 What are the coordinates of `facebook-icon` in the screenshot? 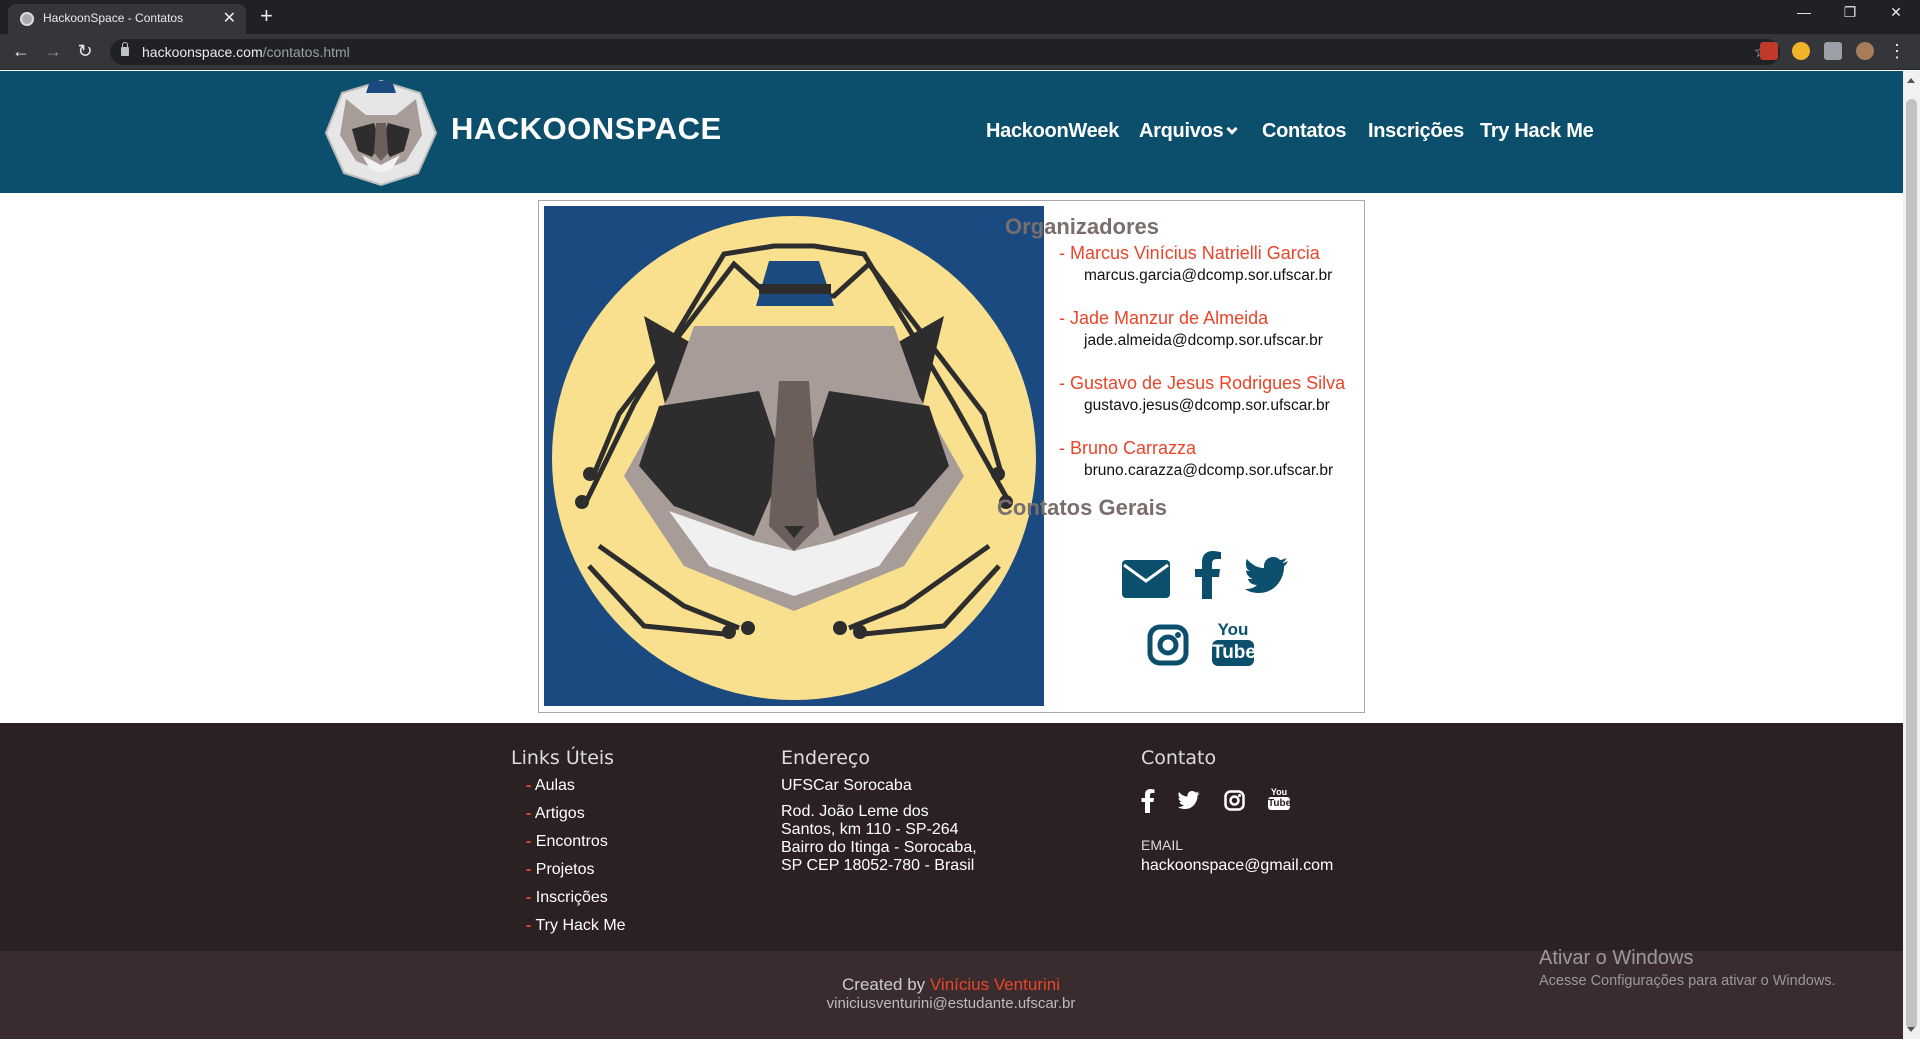 It's located at (1208, 575).